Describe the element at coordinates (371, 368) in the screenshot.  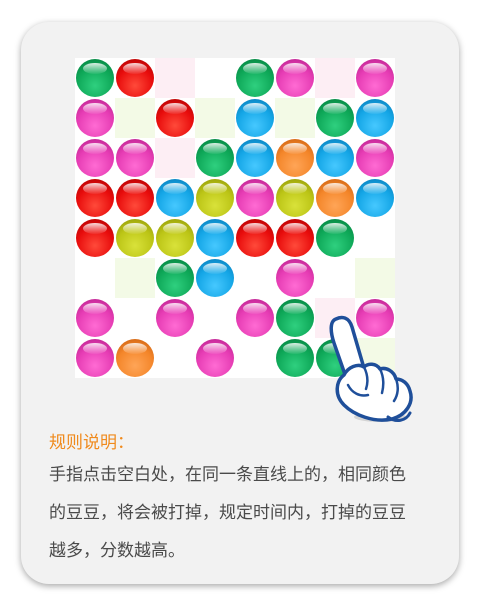
I see `pointing-hand-icon` at that location.